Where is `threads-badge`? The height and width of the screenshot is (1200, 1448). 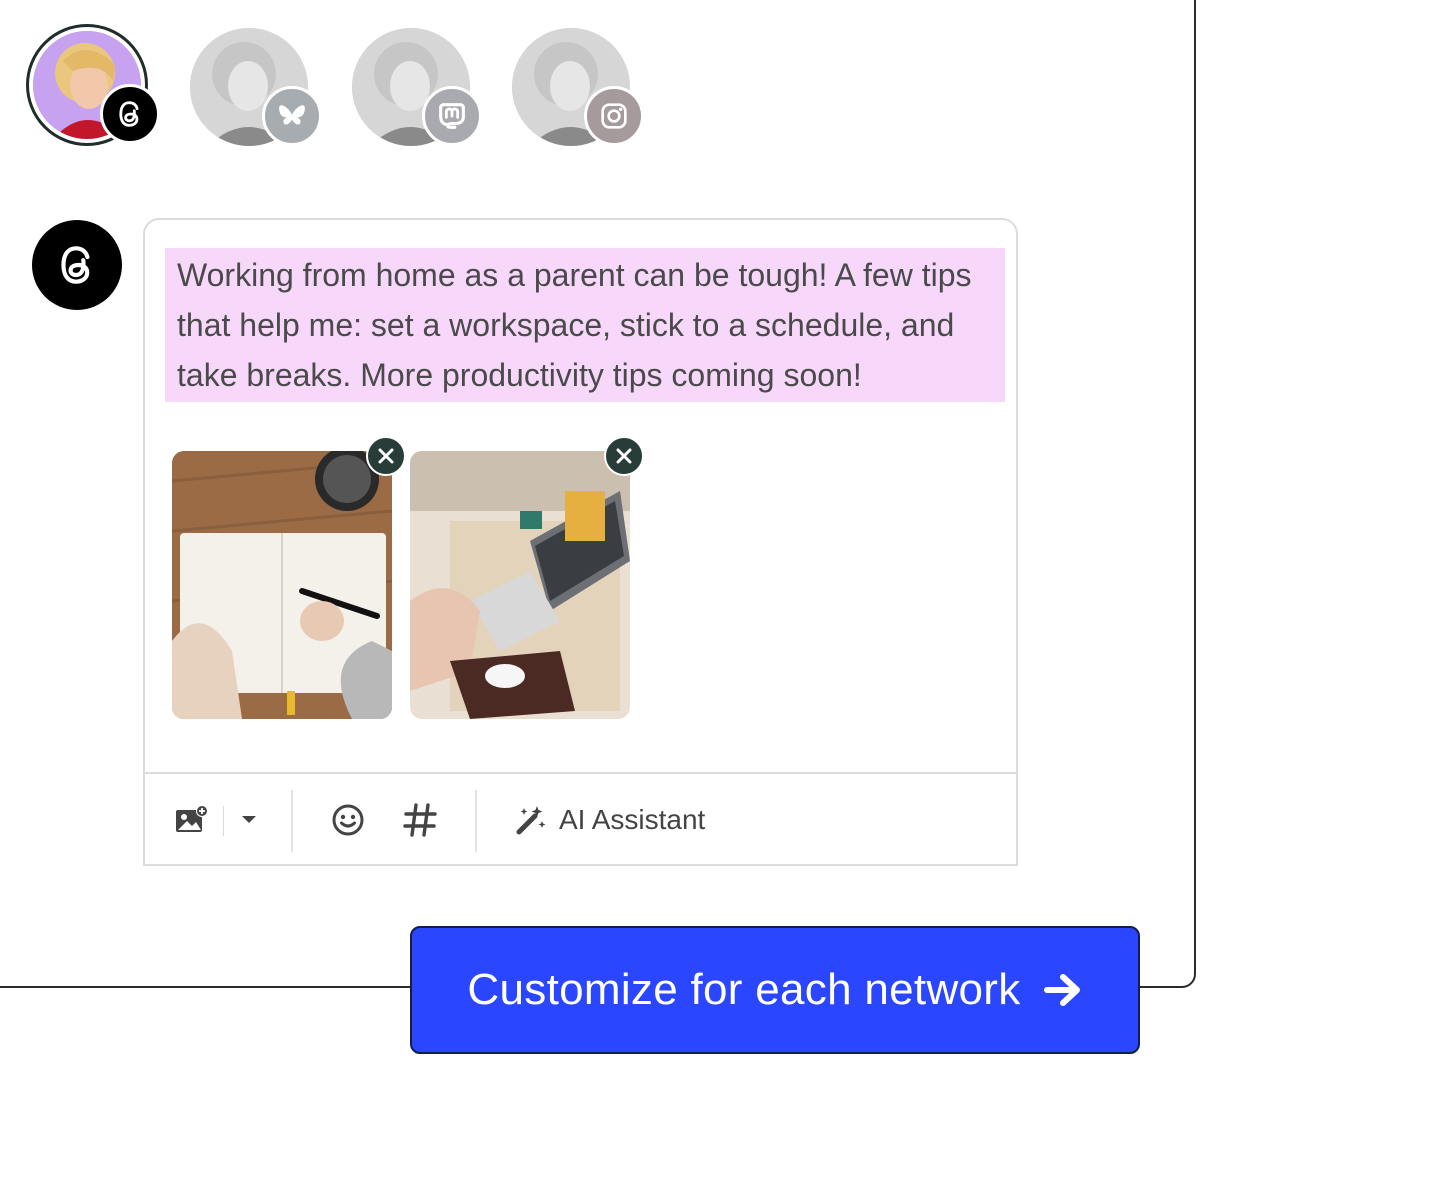
threads-badge is located at coordinates (130, 114).